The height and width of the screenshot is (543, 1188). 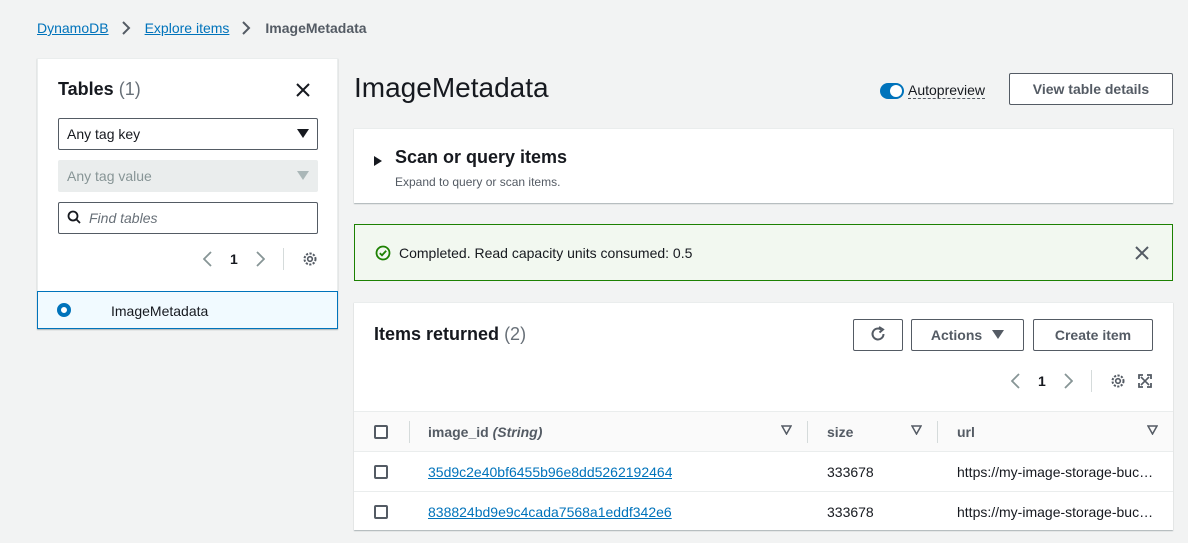 I want to click on items-title: Items returned (2), so click(x=450, y=334).